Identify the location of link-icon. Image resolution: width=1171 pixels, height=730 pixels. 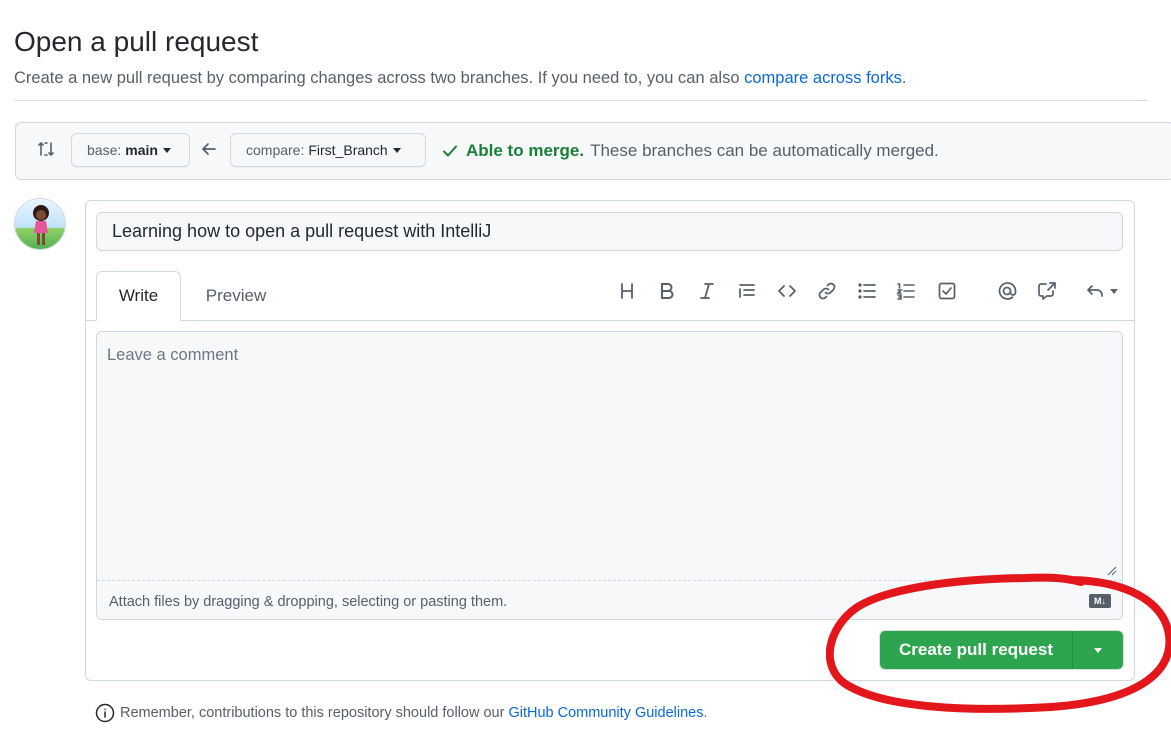
(827, 291).